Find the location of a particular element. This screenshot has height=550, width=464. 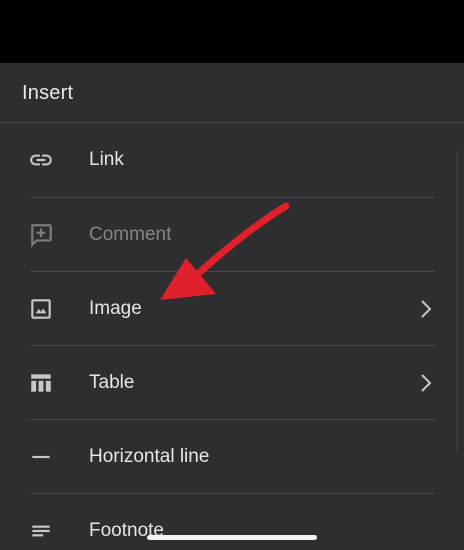

menu-item-label: Comment is located at coordinates (130, 234).